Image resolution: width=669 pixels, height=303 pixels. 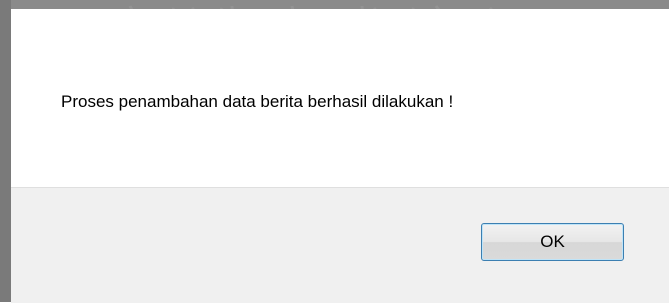 I want to click on window-frame-left, so click(x=5, y=151).